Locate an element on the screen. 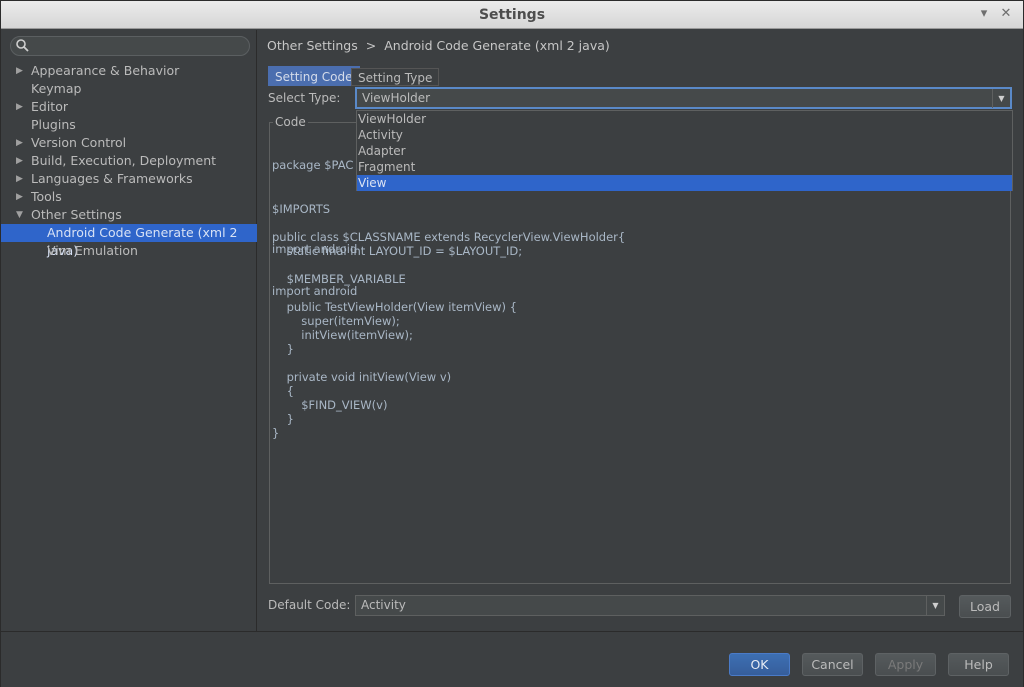 This screenshot has height=687, width=1024. close-icon: ✕ is located at coordinates (1006, 14).